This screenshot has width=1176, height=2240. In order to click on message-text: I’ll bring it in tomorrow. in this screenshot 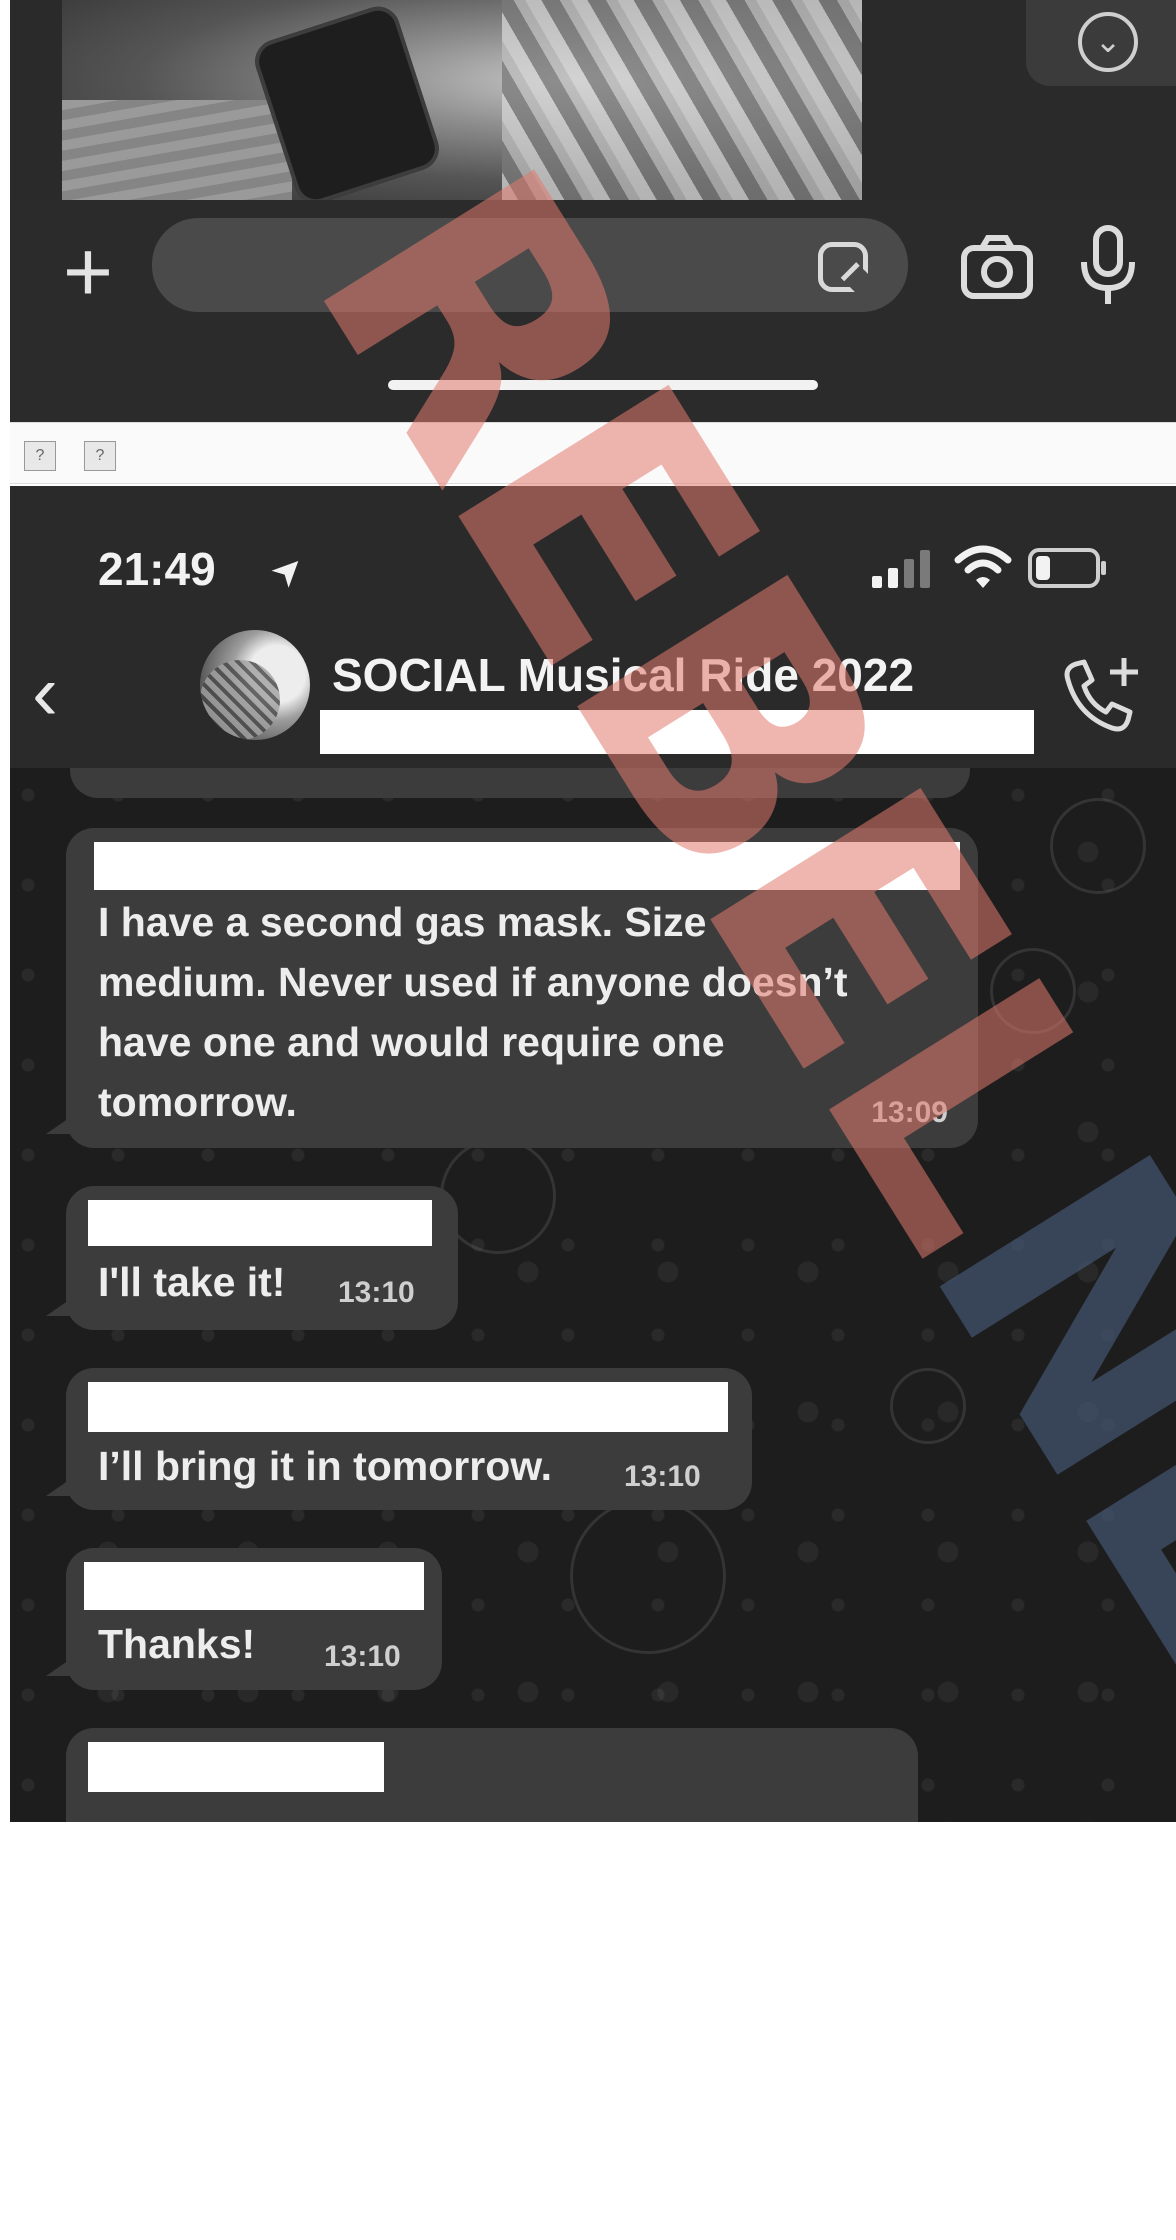, I will do `click(325, 1466)`.